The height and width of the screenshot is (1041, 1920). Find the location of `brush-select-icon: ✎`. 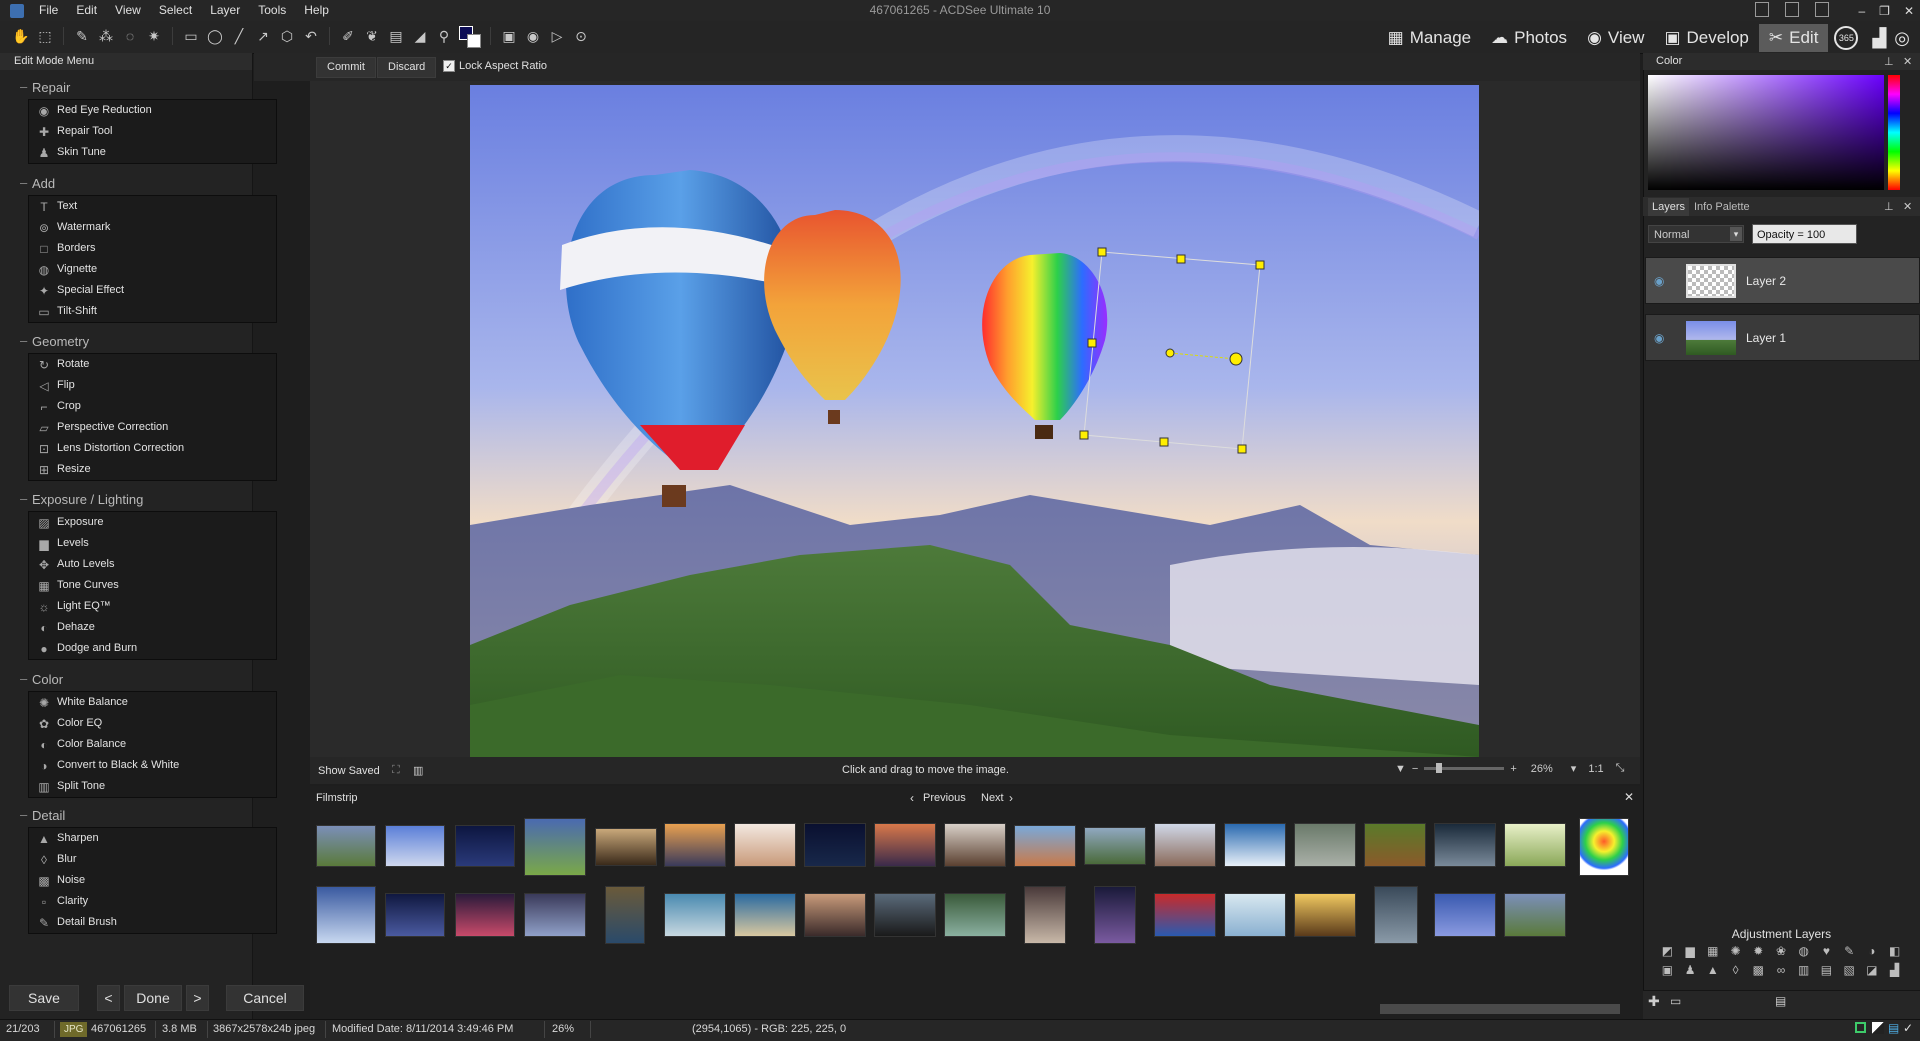

brush-select-icon: ✎ is located at coordinates (82, 36).